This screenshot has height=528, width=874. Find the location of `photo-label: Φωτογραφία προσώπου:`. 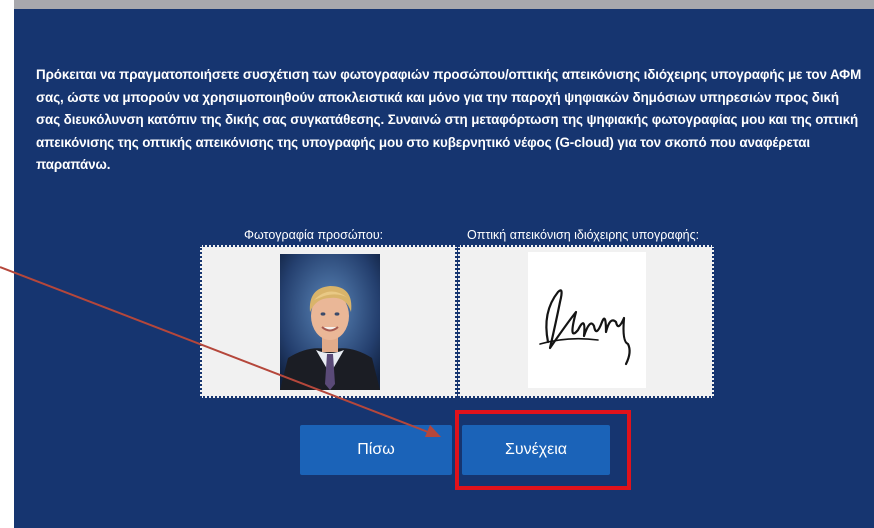

photo-label: Φωτογραφία προσώπου: is located at coordinates (314, 235).